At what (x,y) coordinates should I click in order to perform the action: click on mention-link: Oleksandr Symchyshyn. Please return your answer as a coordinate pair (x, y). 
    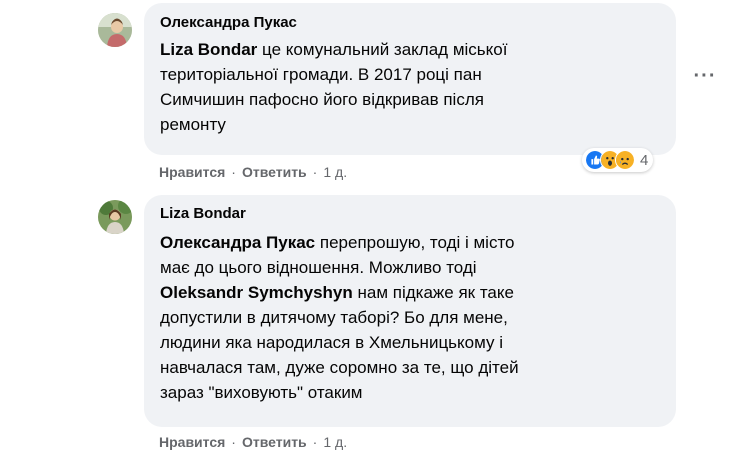
    Looking at the image, I should click on (256, 292).